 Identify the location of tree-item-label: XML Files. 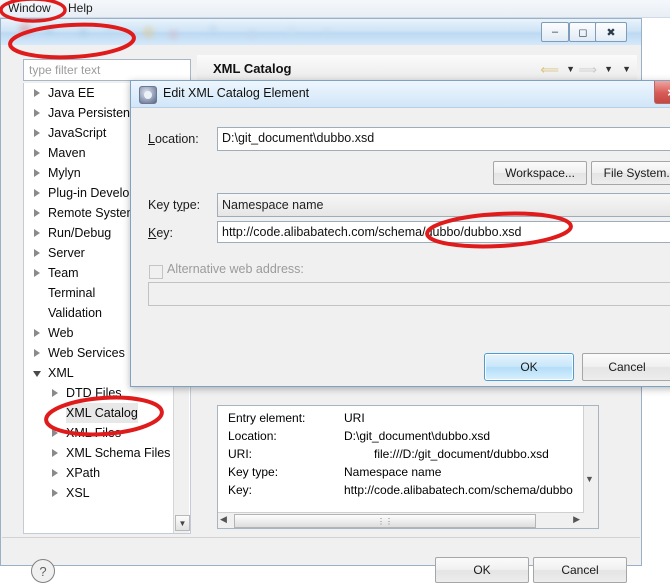
(94, 433).